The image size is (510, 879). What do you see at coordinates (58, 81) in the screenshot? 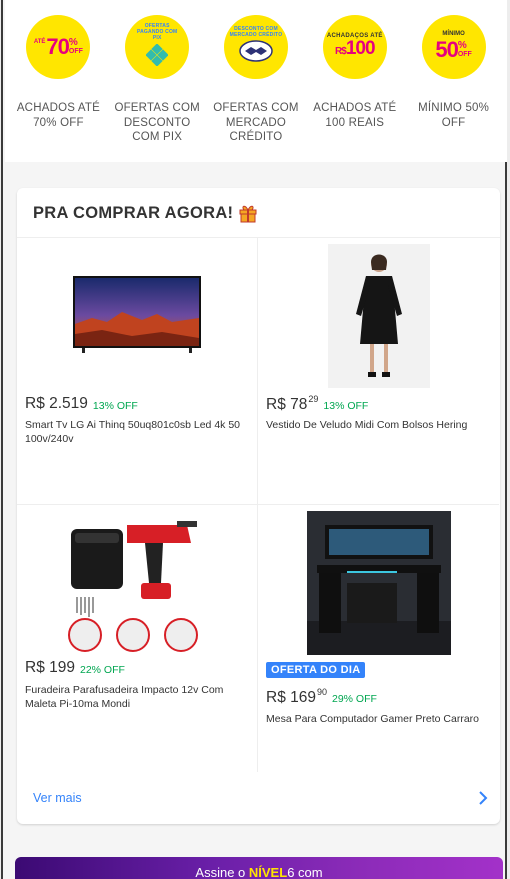
I see `category-achados-70: ATÉ 70 % OFF Achados até 70% off` at bounding box center [58, 81].